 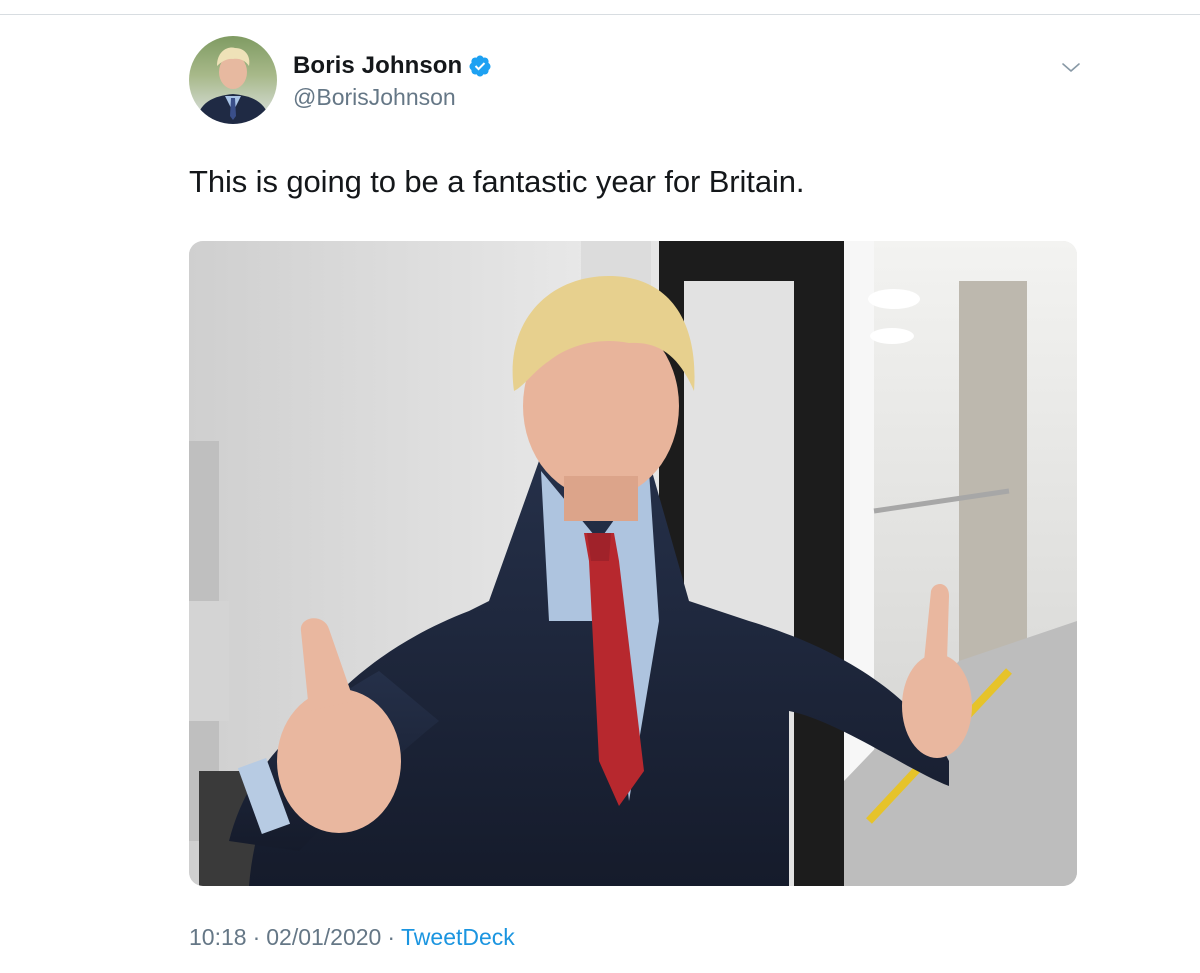 I want to click on name-row: Boris Johnson, so click(x=392, y=66).